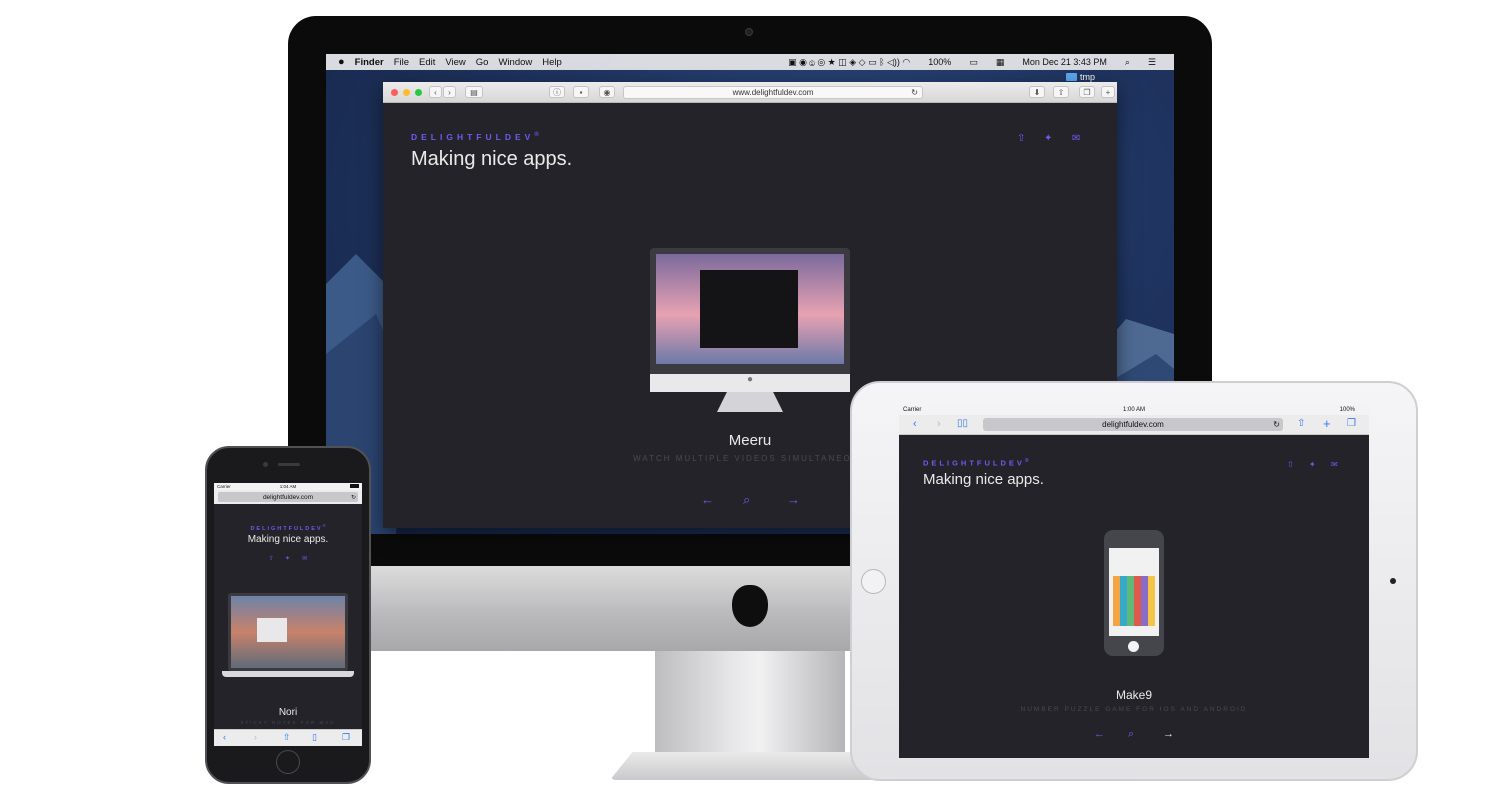  I want to click on extension-icon: ⓘ, so click(557, 92).